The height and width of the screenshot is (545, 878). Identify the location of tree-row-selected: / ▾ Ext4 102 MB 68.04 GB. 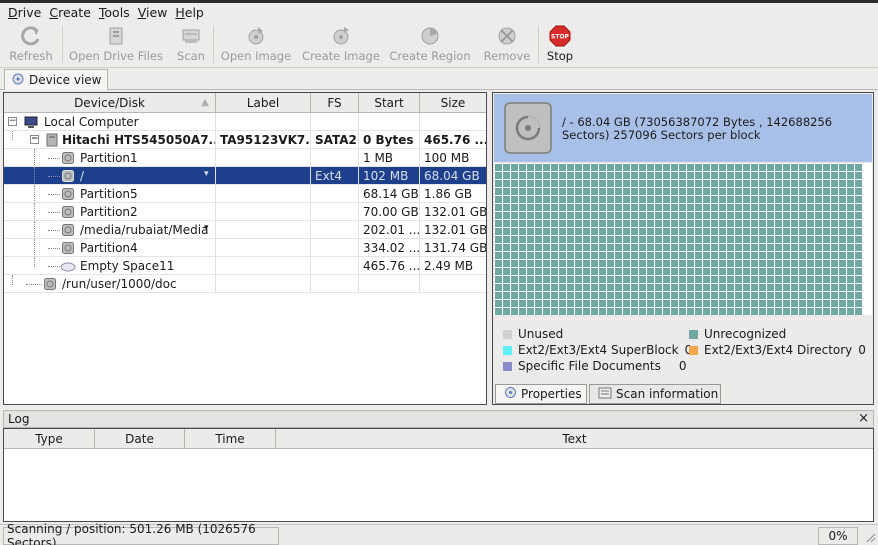
(245, 176).